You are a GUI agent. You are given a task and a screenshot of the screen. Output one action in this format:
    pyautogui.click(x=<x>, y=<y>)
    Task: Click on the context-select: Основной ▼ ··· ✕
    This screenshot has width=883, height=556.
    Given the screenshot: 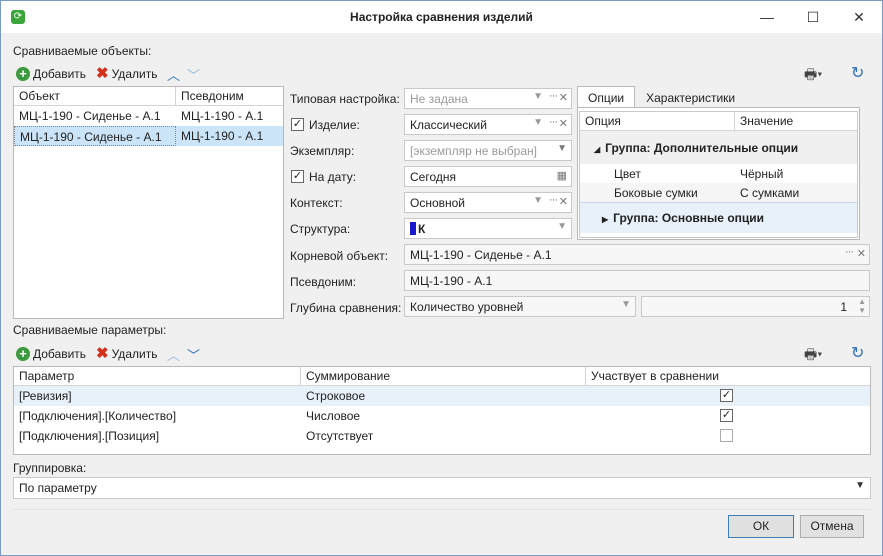 What is the action you would take?
    pyautogui.click(x=488, y=202)
    